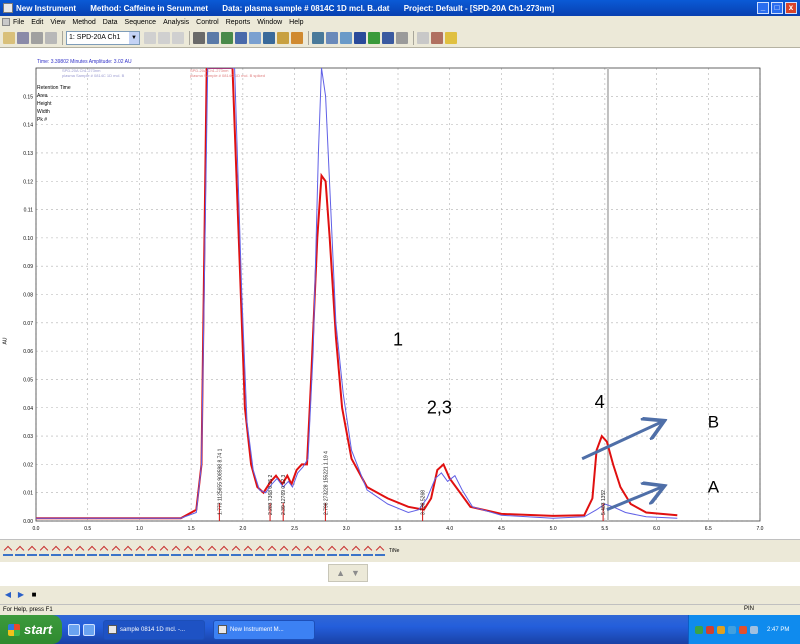 The height and width of the screenshot is (644, 800). What do you see at coordinates (283, 37) in the screenshot?
I see `graph-icon` at bounding box center [283, 37].